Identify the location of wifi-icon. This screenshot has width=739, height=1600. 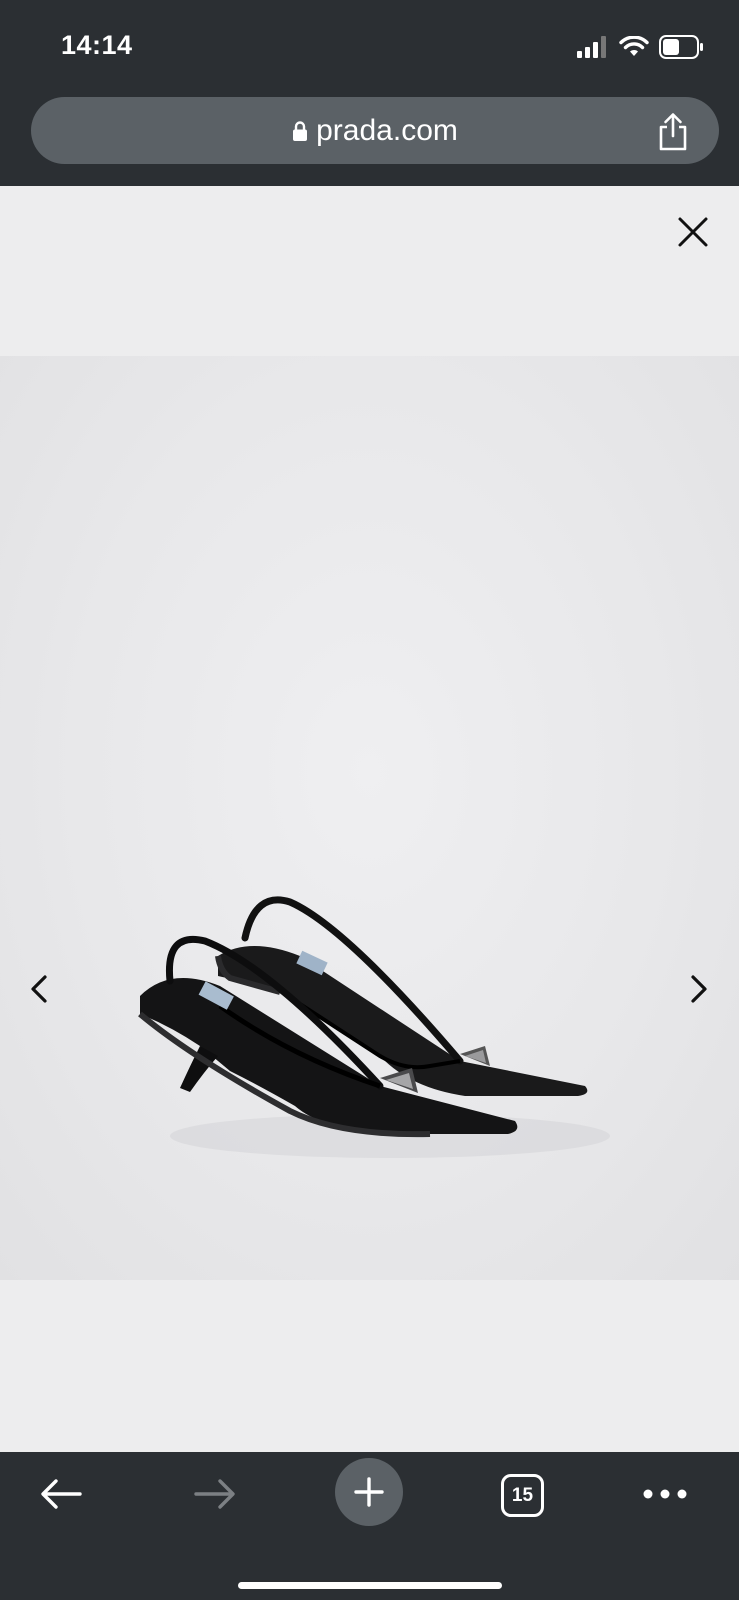
(634, 46).